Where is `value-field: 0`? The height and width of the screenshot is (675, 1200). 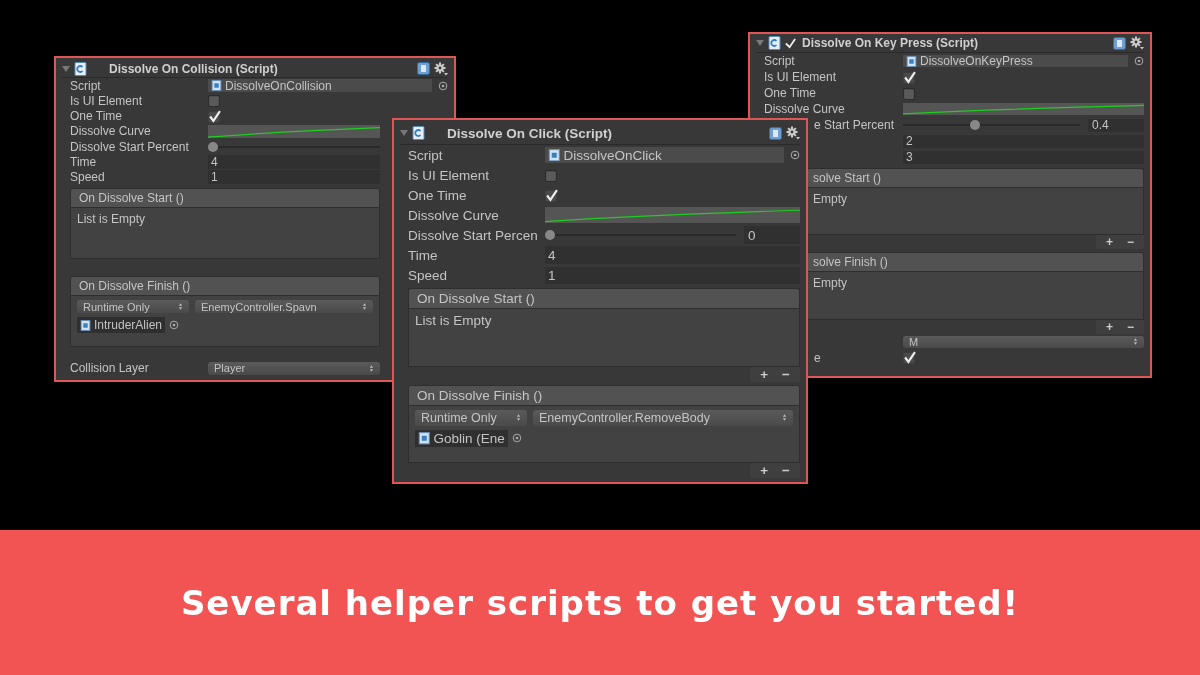
value-field: 0 is located at coordinates (772, 235).